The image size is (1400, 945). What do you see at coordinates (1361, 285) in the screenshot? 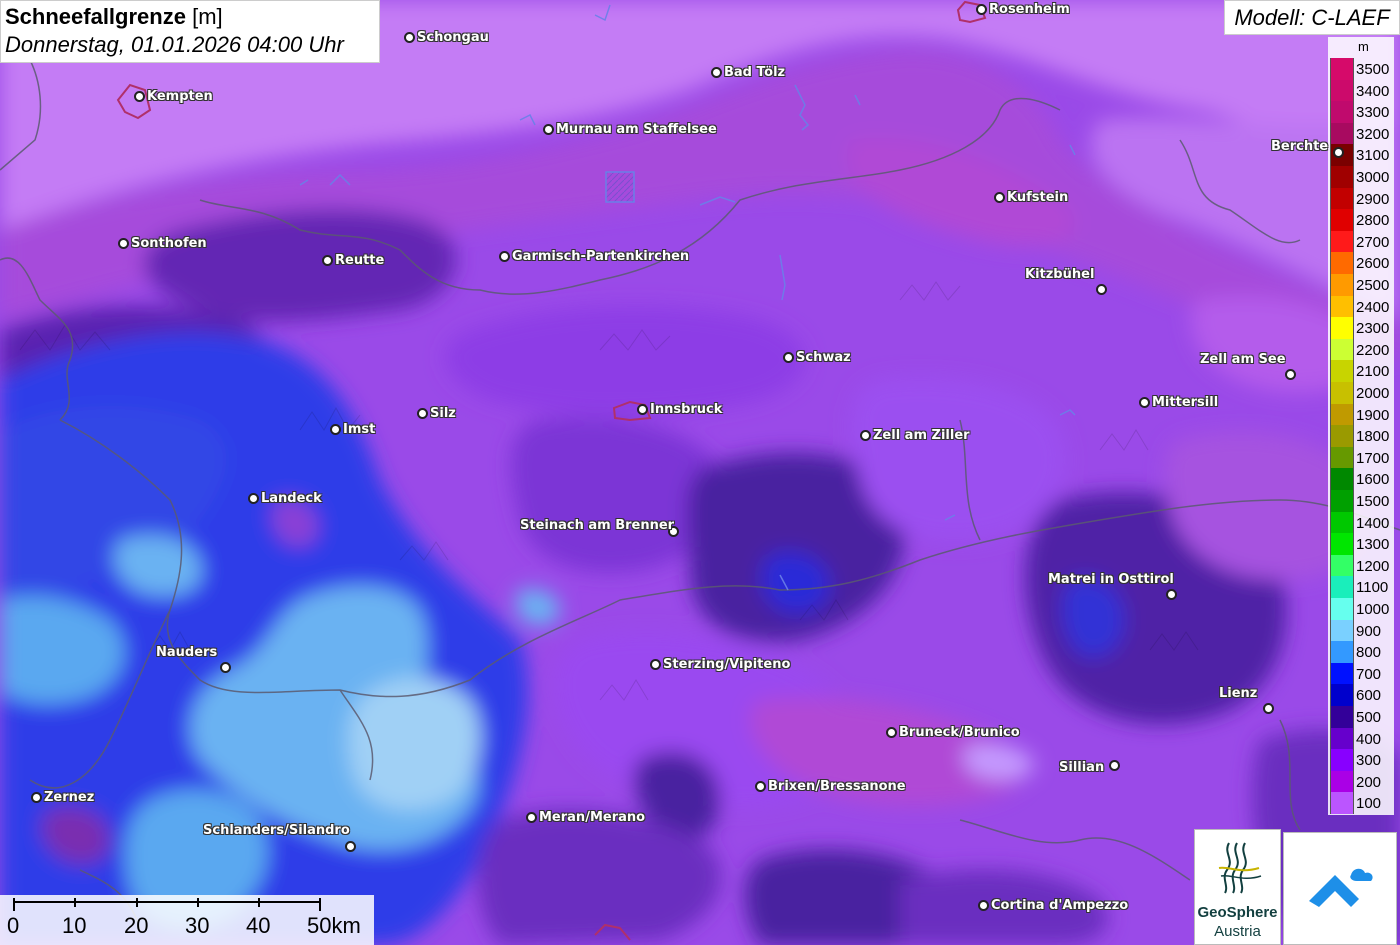
I see `legend-row: 2500` at bounding box center [1361, 285].